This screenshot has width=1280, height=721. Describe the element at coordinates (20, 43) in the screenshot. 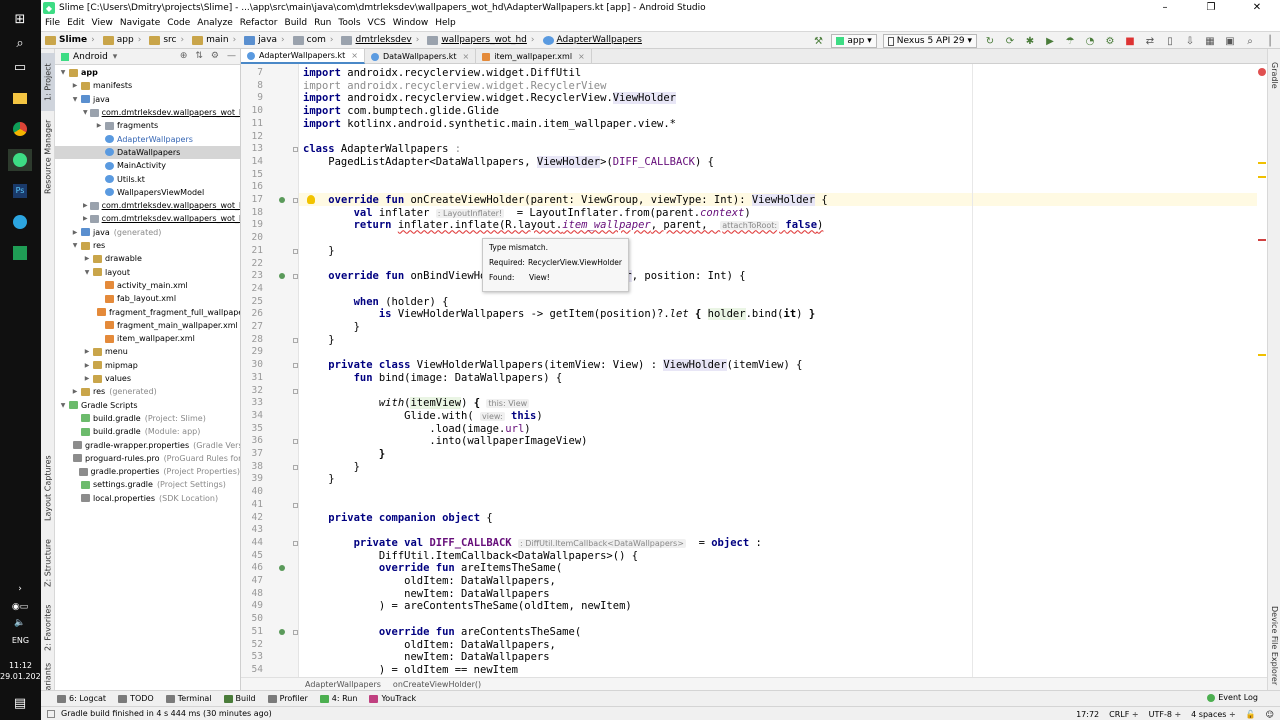

I see `search-icon: ⌕` at that location.